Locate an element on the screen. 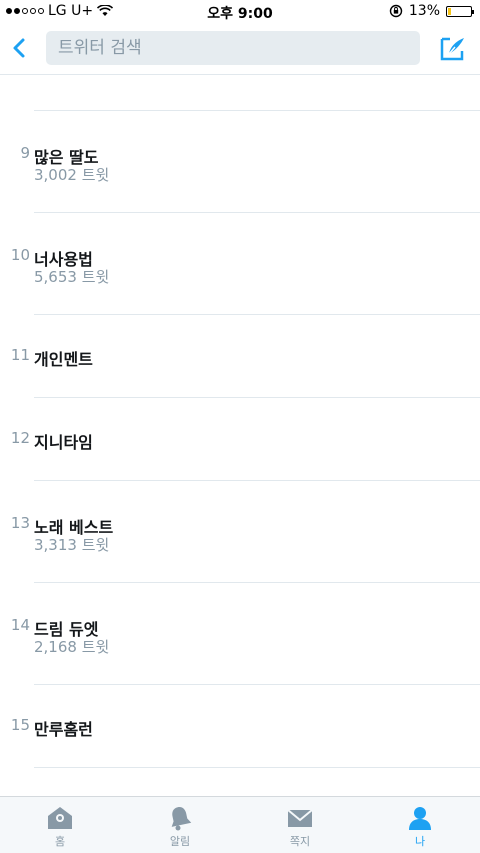 Image resolution: width=480 pixels, height=853 pixels. home-icon is located at coordinates (60, 818).